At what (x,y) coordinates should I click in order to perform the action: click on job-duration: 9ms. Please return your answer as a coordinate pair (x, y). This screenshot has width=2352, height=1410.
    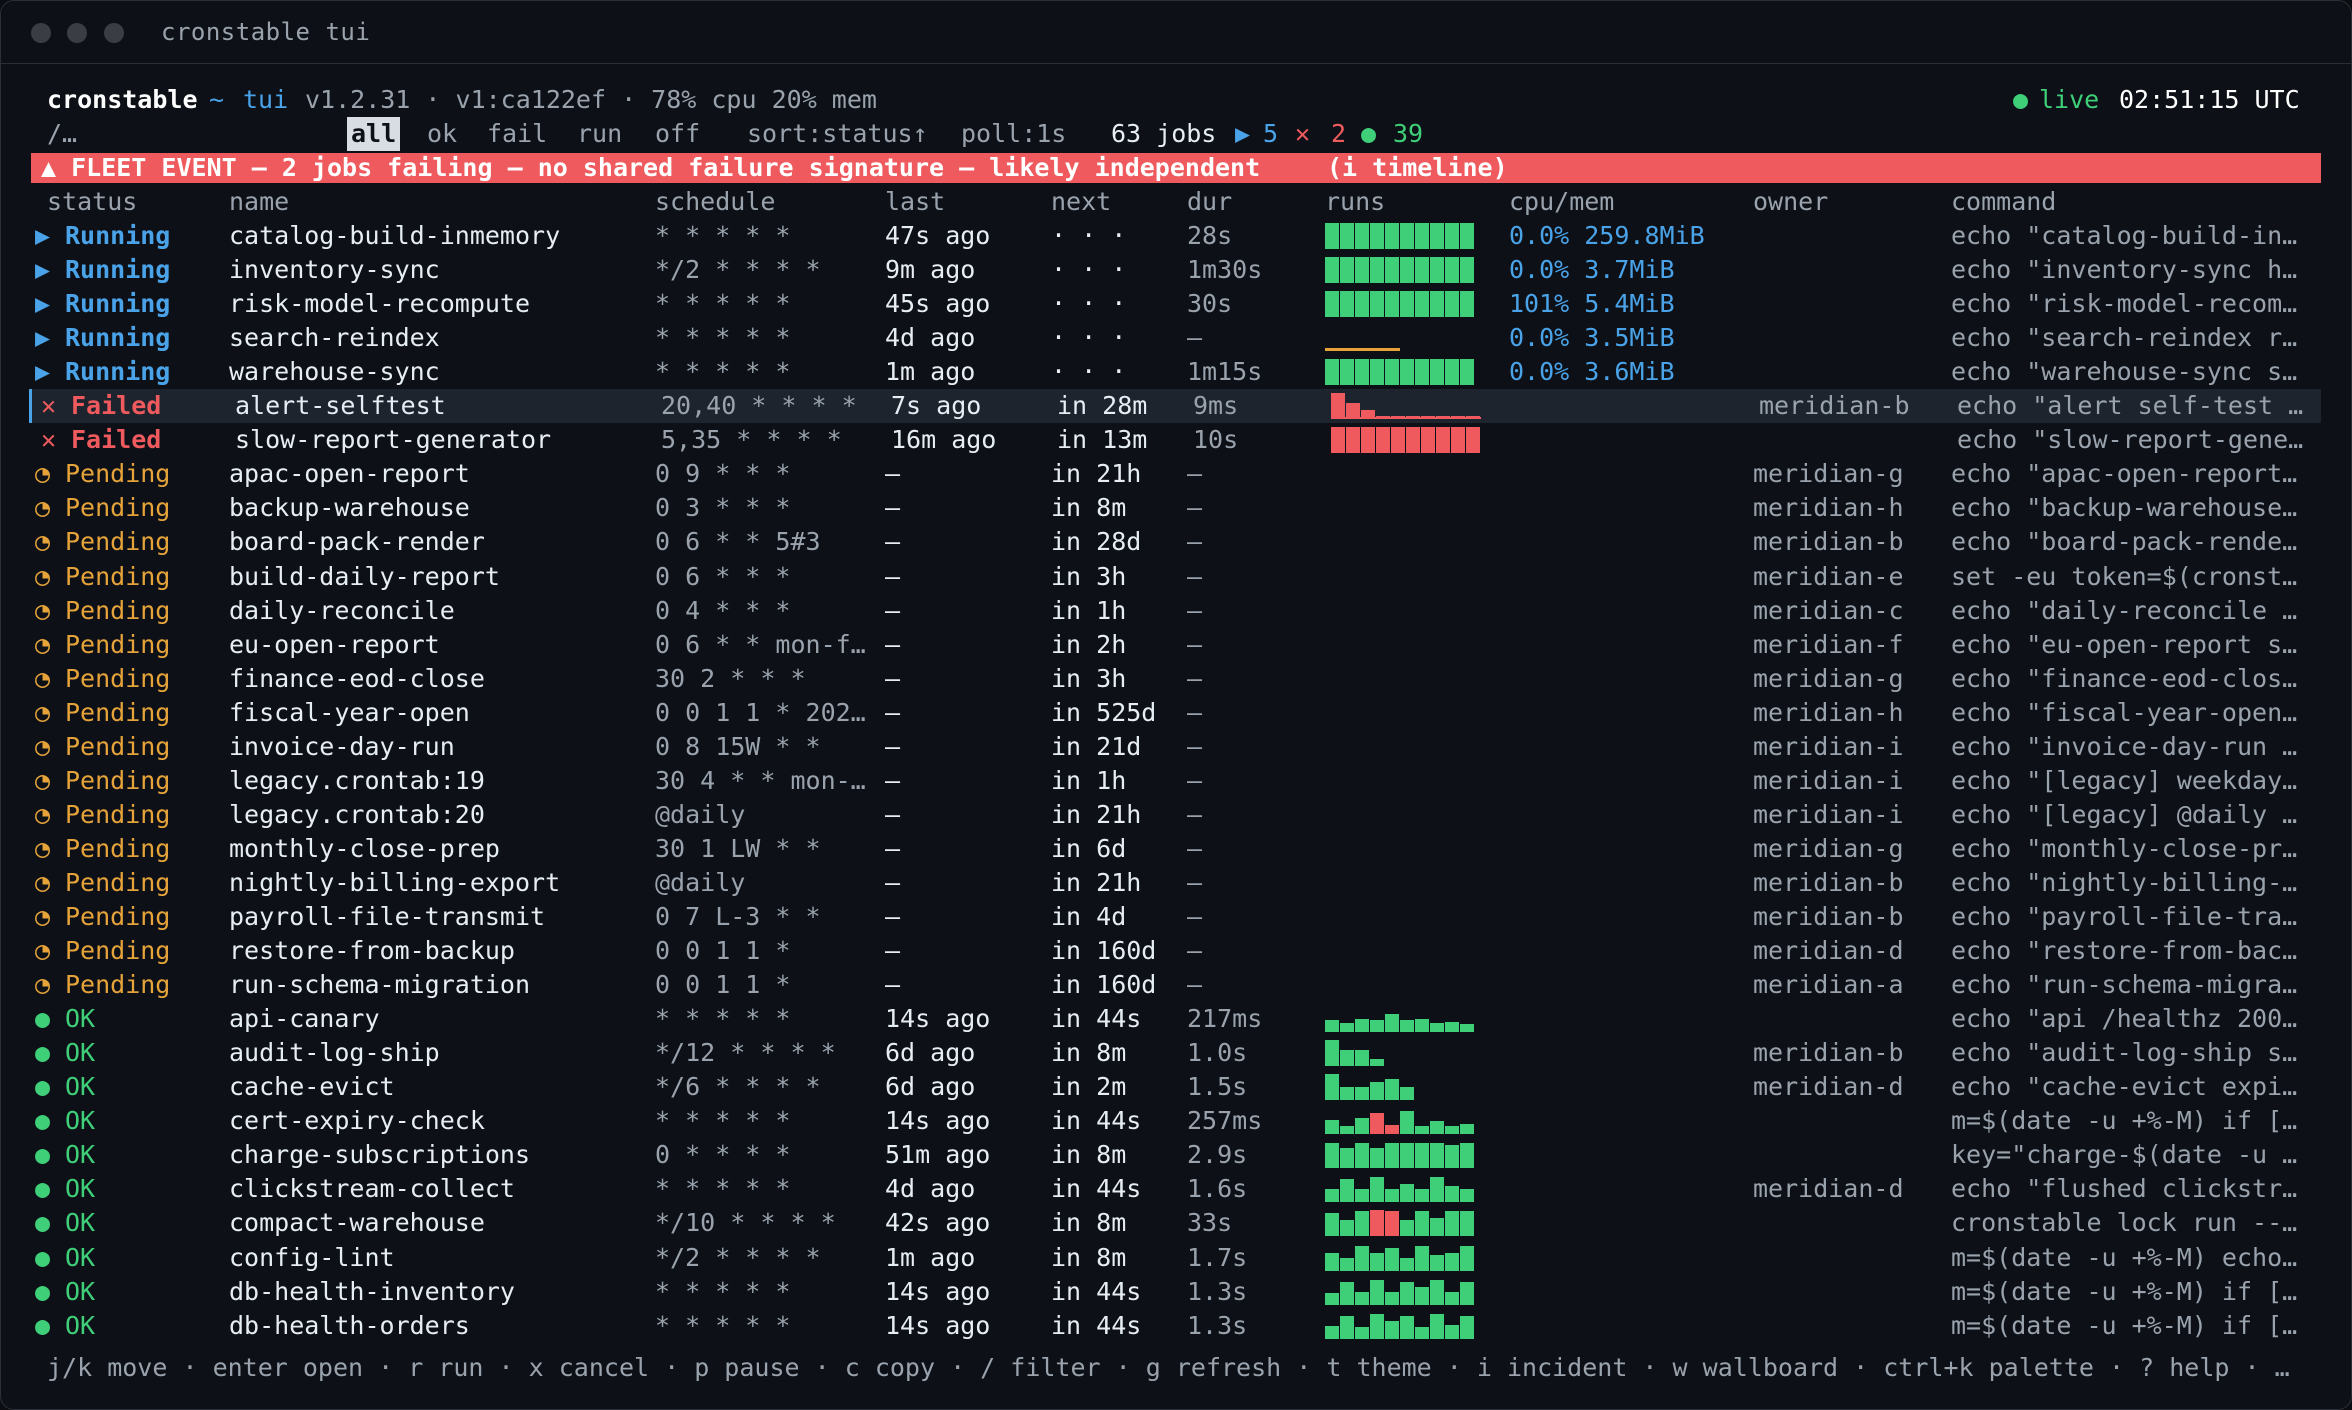
    Looking at the image, I should click on (1216, 406).